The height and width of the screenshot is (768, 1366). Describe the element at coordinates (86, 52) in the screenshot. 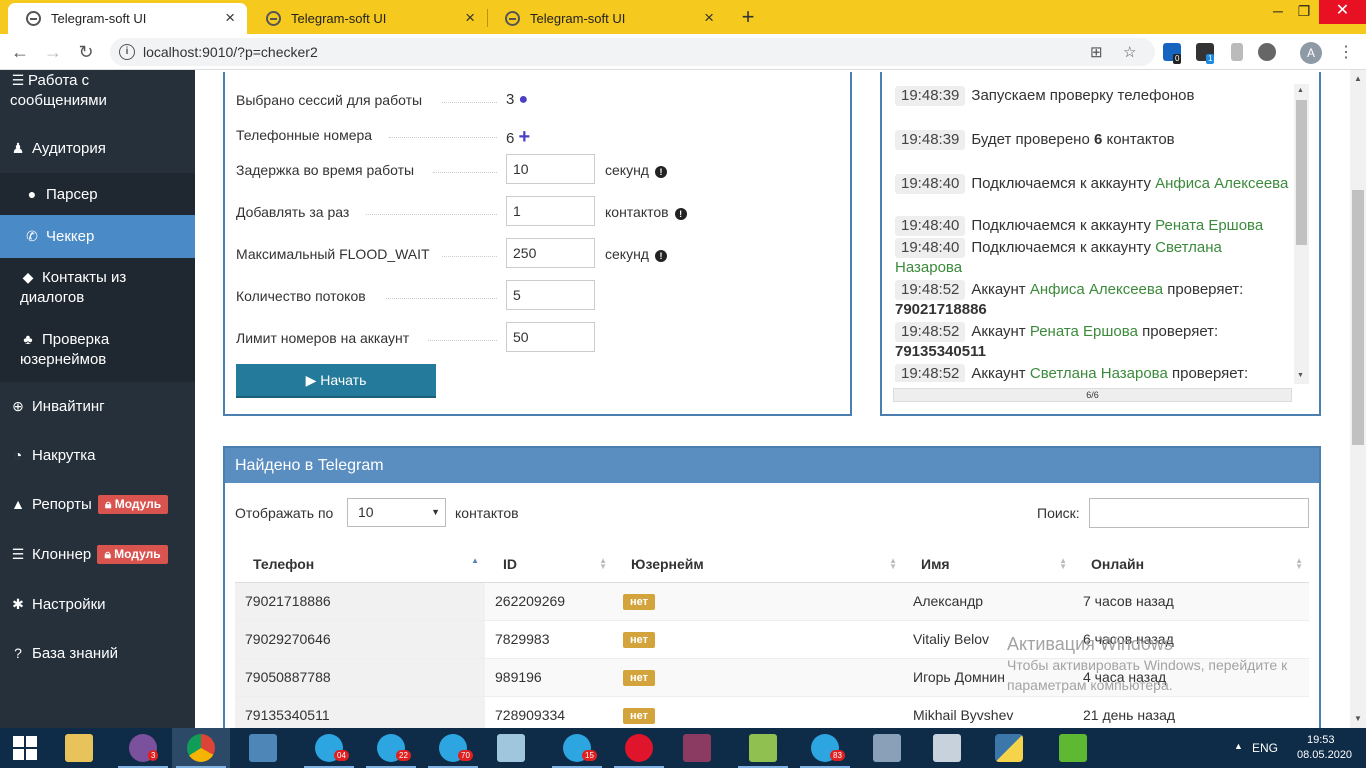

I see `reload-icon: ↻` at that location.